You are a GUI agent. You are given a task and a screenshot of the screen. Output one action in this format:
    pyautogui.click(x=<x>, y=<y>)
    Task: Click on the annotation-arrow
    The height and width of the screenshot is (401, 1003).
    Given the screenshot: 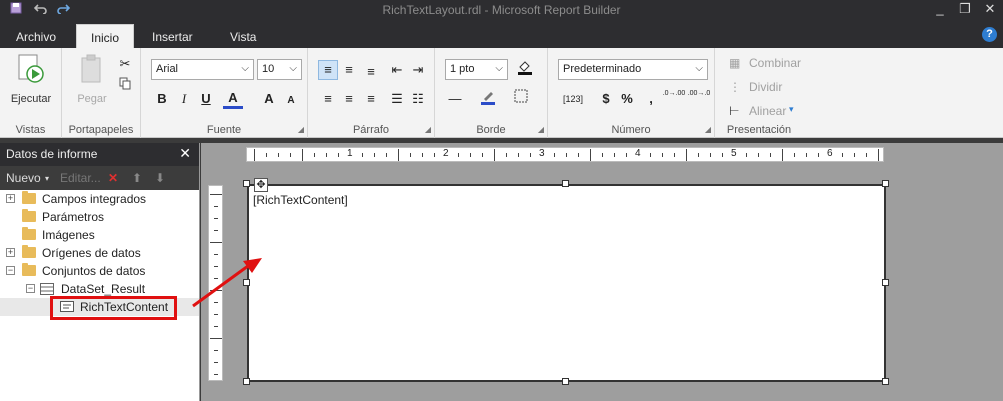 What is the action you would take?
    pyautogui.click(x=227, y=283)
    